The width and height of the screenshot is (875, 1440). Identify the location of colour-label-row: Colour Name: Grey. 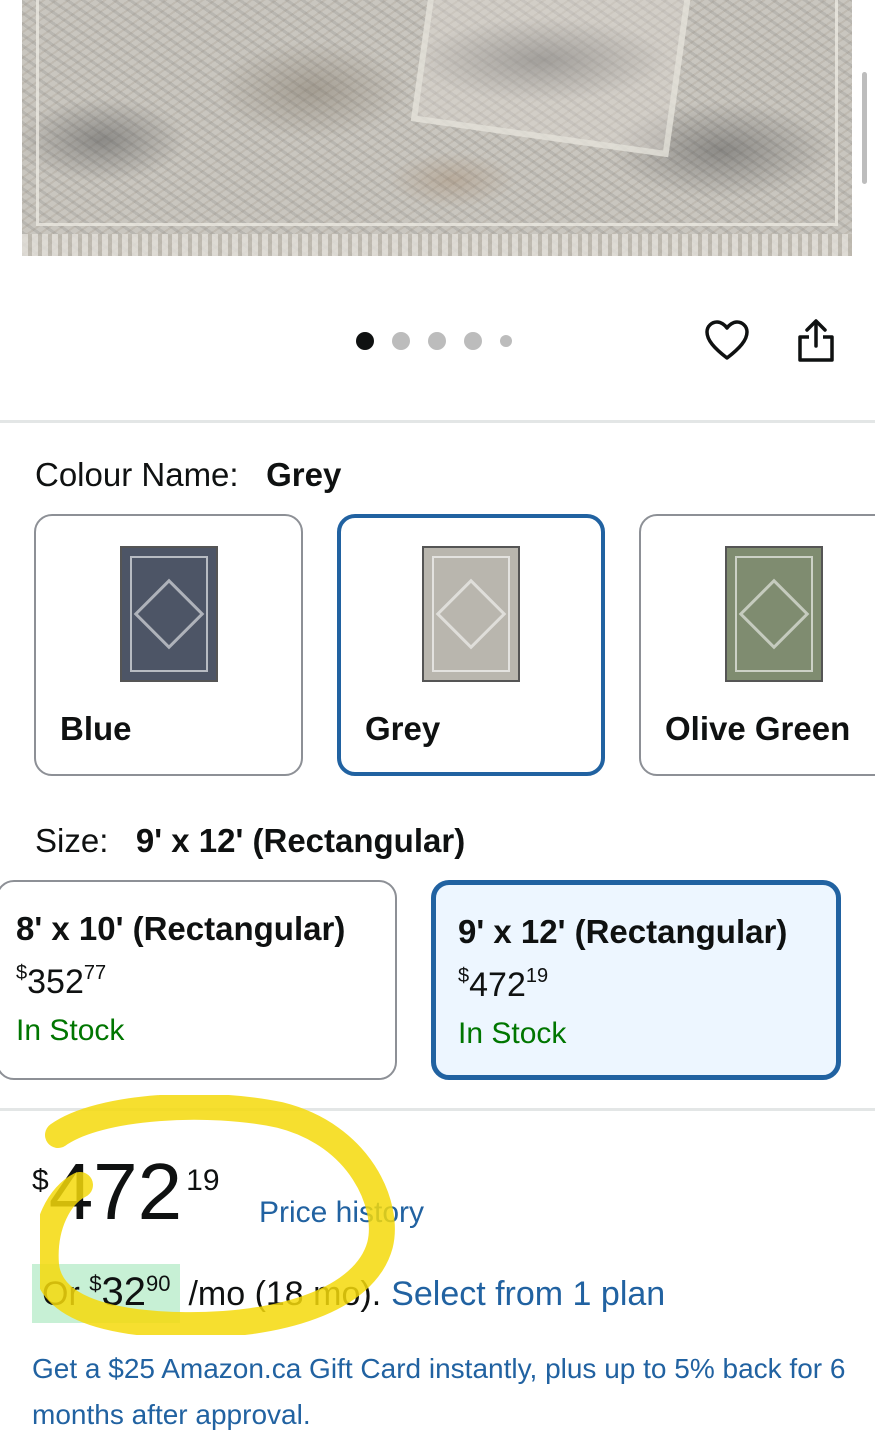
(188, 475).